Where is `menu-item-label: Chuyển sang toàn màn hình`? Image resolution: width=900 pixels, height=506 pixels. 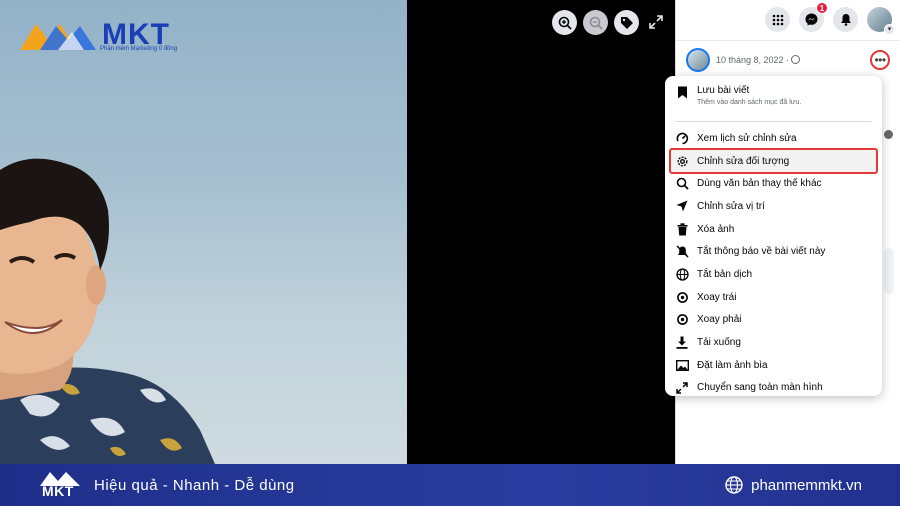
menu-item-label: Chuyển sang toàn màn hình is located at coordinates (760, 388).